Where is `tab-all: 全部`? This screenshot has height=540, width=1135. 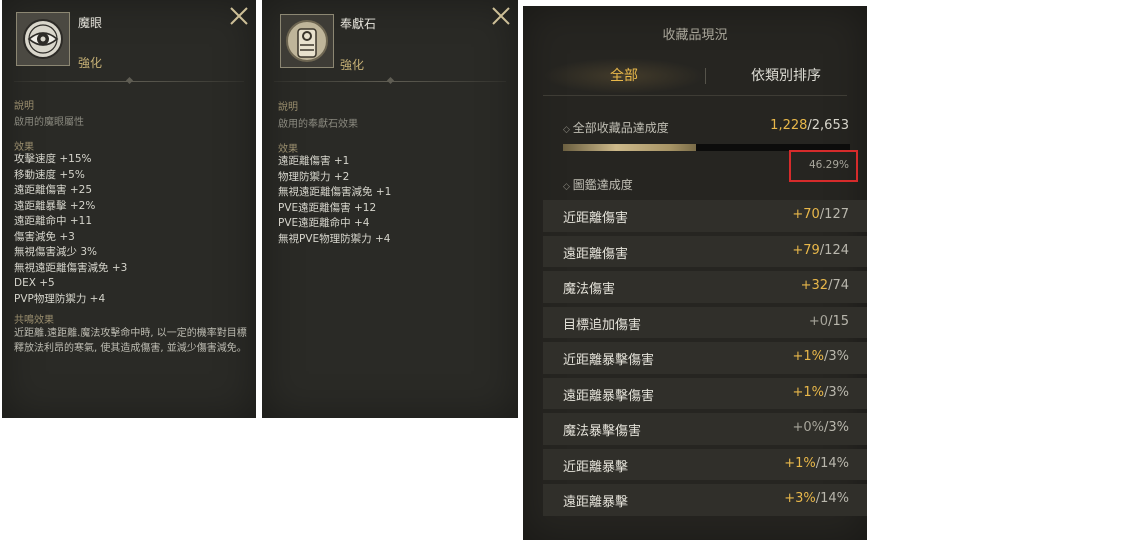
tab-all: 全部 is located at coordinates (624, 76).